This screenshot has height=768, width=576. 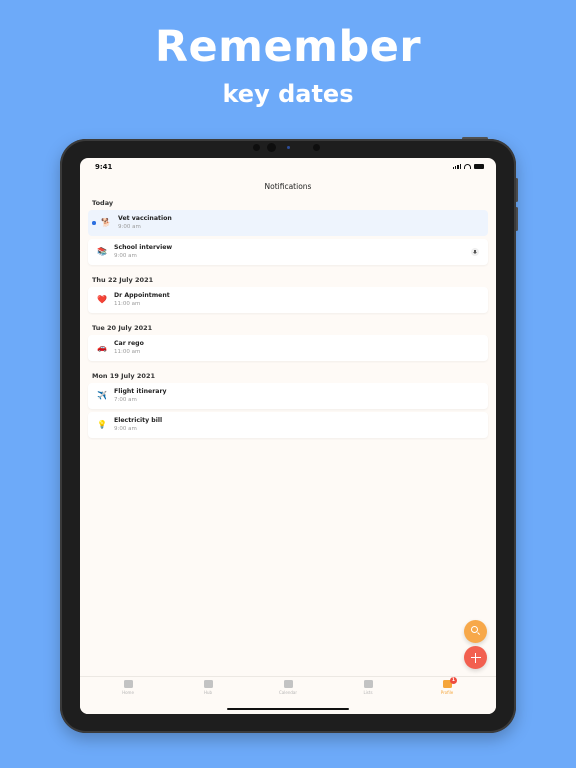 I want to click on section-header-date: Tue 20 July 2021, so click(x=122, y=328).